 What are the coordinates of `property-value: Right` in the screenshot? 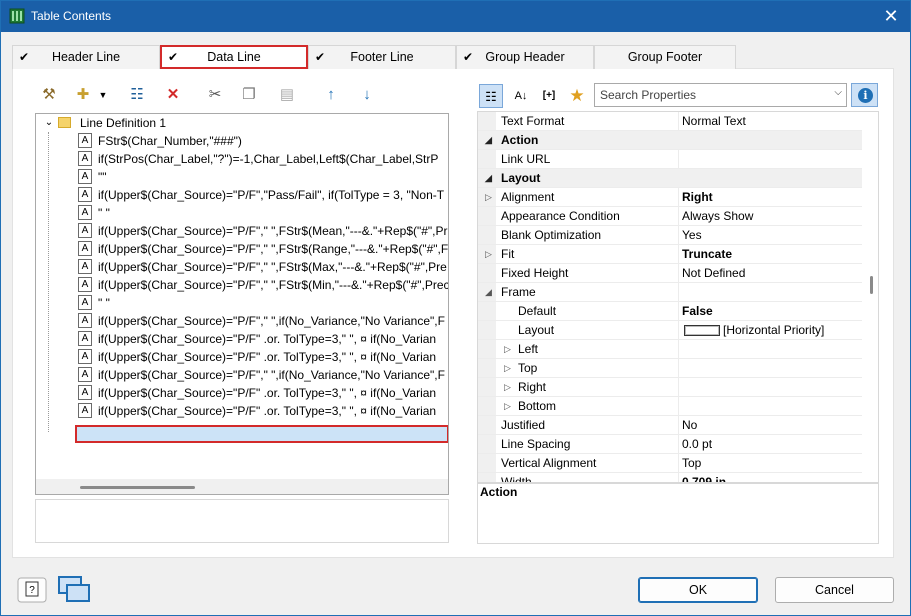 It's located at (697, 197).